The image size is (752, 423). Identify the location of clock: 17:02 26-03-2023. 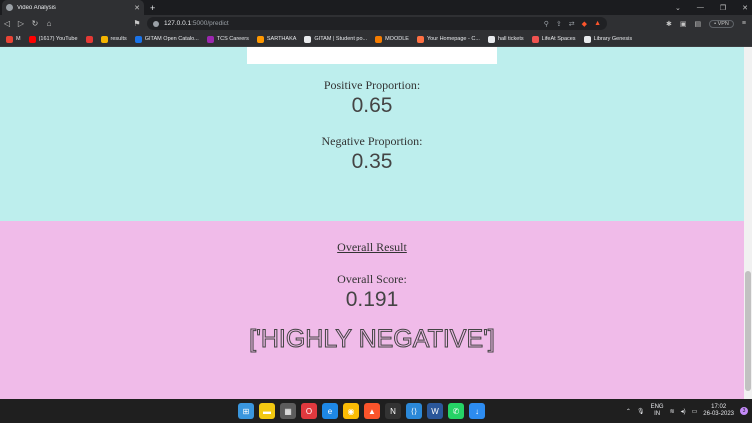
(718, 411).